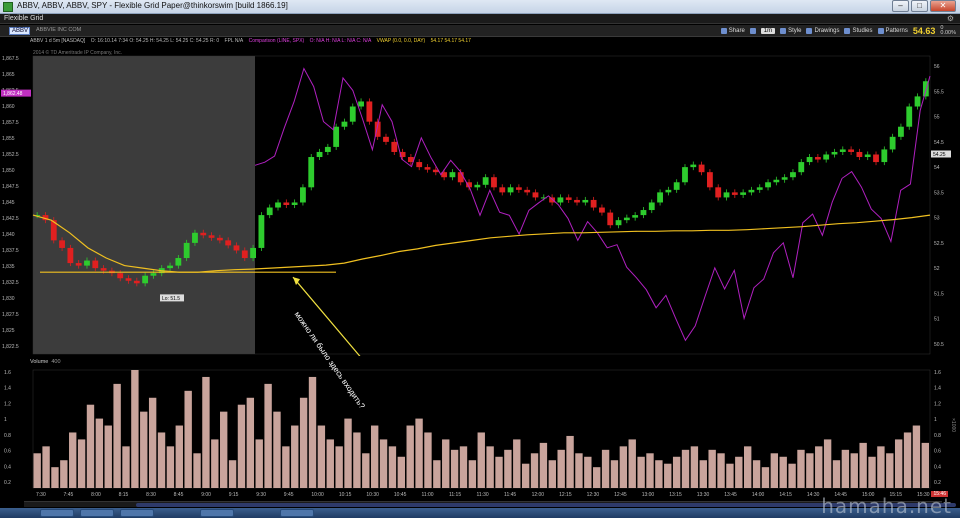  Describe the element at coordinates (57, 41) in the screenshot. I see `chart-id: ABBV 1 d 5m [NASDAQ]` at that location.